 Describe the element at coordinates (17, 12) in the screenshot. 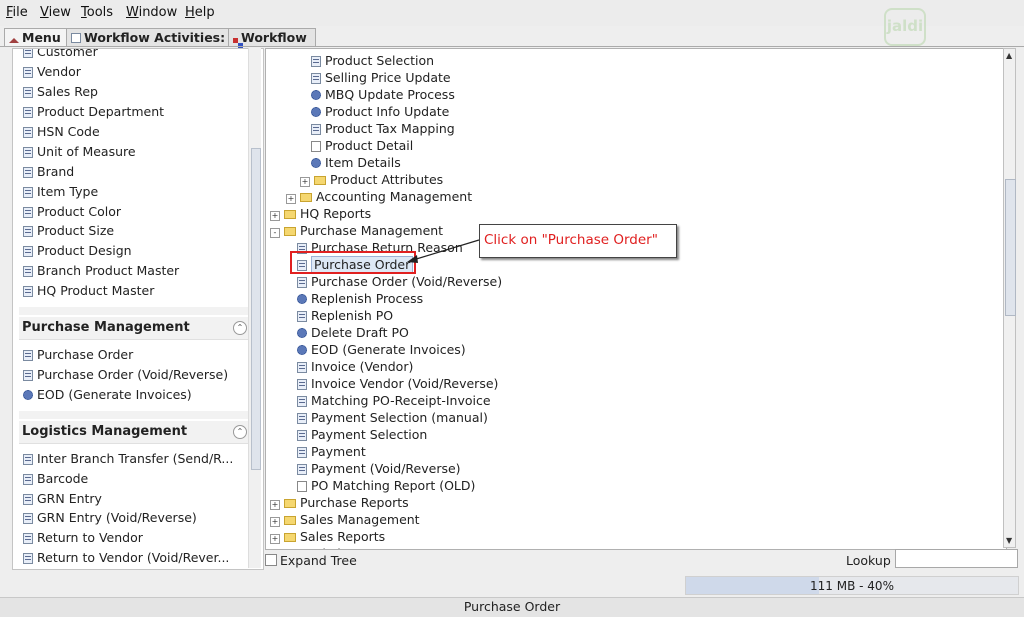

I see `menu-file: File` at that location.